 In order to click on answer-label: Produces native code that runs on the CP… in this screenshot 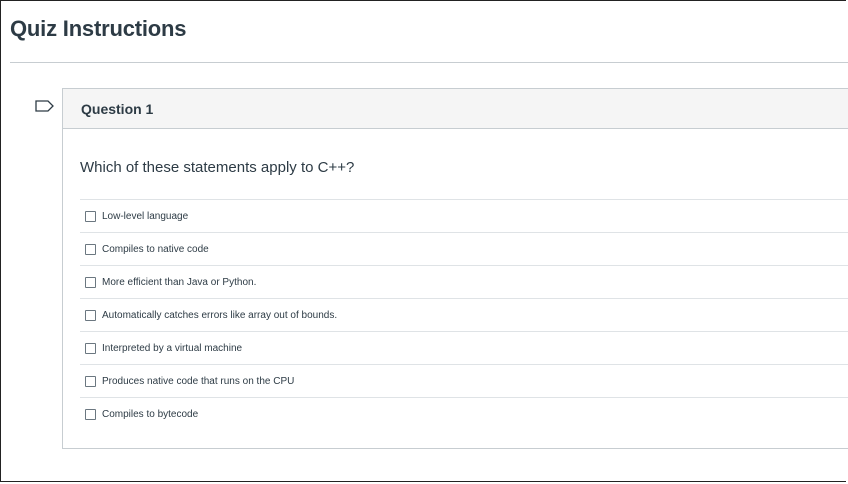, I will do `click(198, 381)`.